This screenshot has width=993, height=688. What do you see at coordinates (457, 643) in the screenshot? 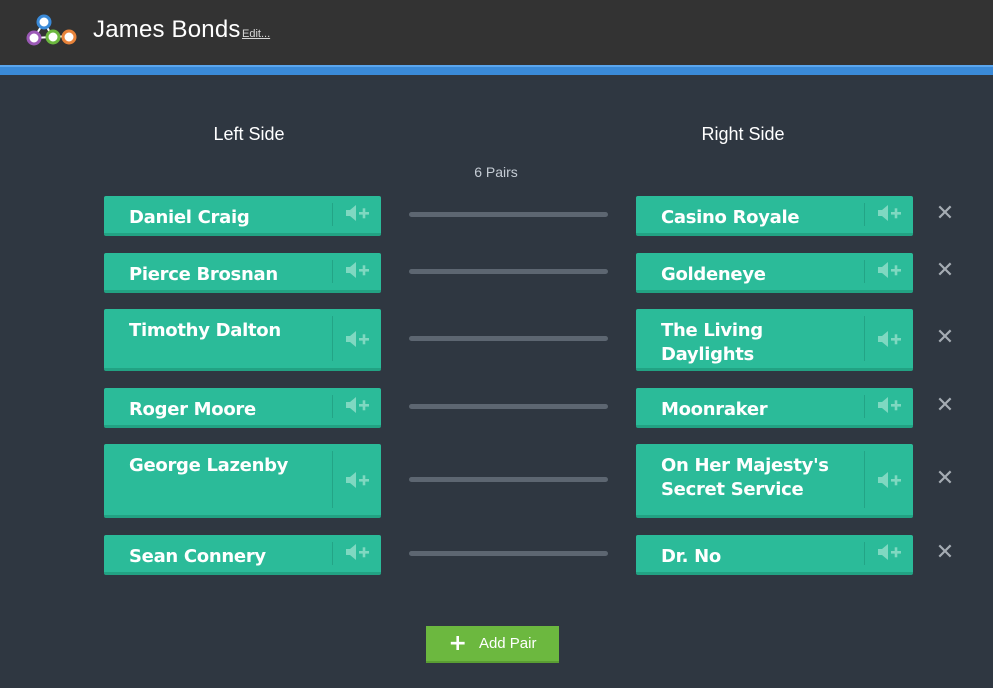
I see `plus-icon: +` at bounding box center [457, 643].